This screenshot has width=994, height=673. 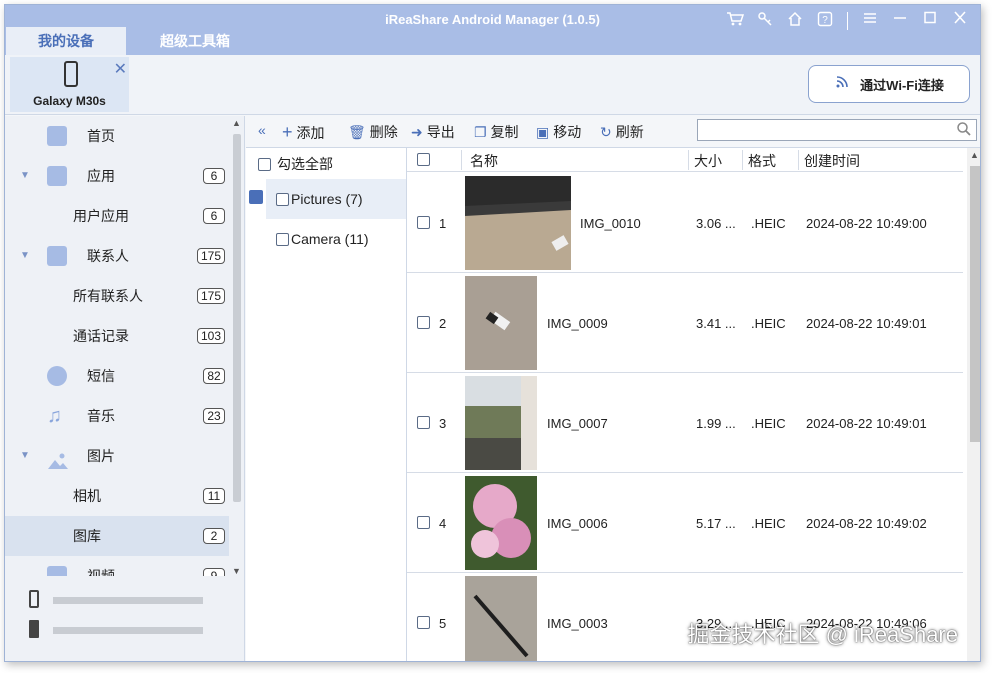 I want to click on sidebar-item-contacts: ▼ 联系人 175, so click(x=117, y=256).